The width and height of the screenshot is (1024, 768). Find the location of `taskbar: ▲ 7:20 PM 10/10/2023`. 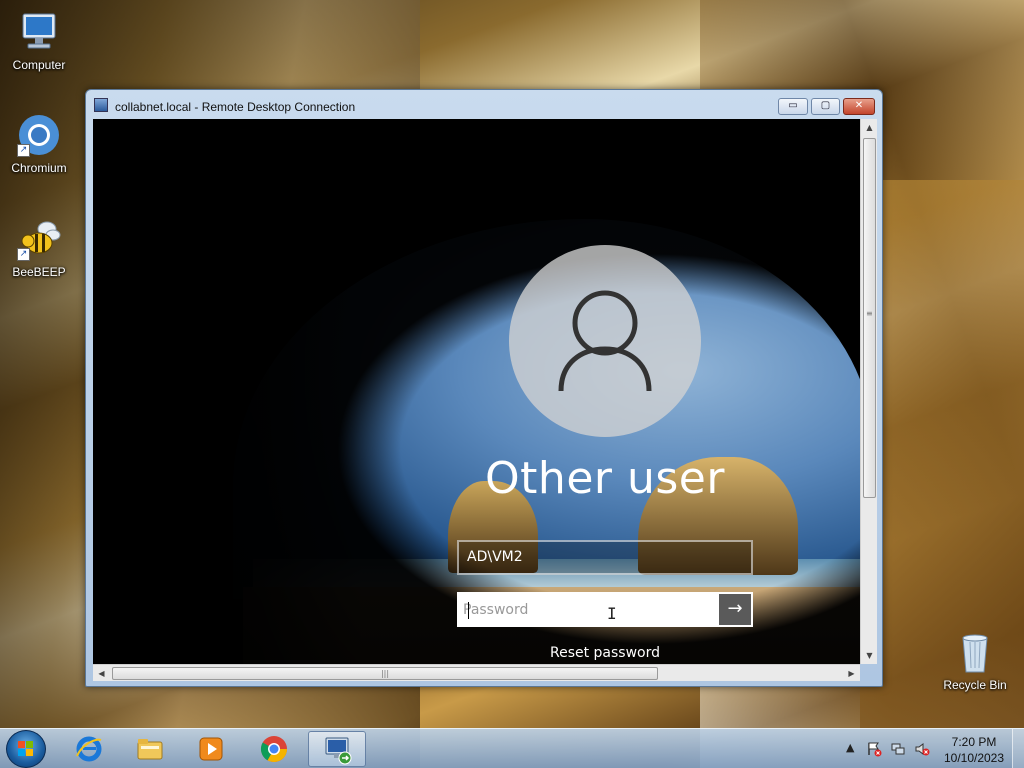

taskbar: ▲ 7:20 PM 10/10/2023 is located at coordinates (512, 748).